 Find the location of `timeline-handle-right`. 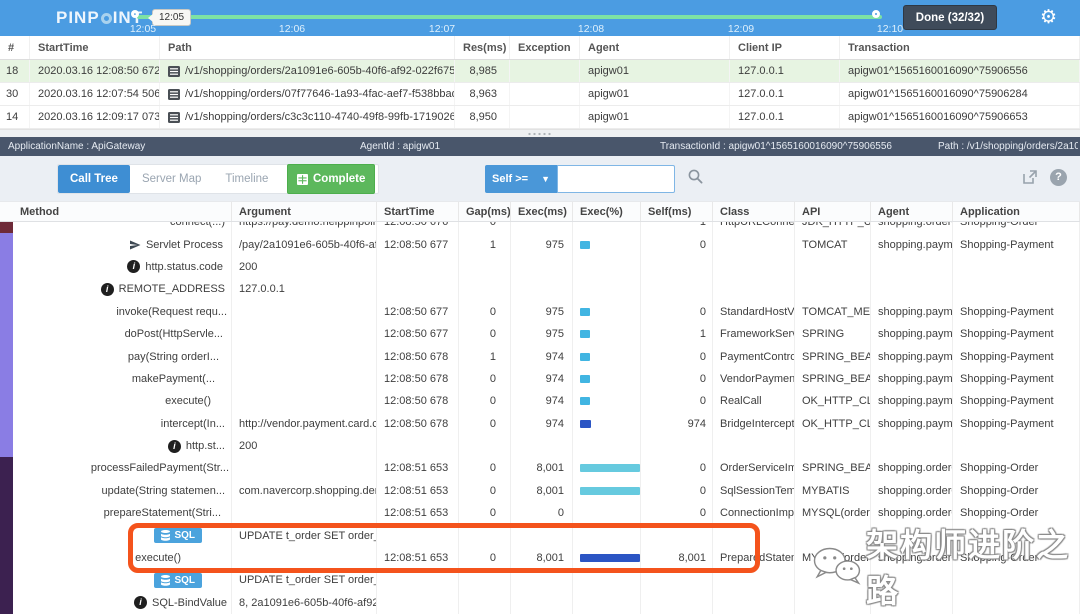

timeline-handle-right is located at coordinates (876, 14).